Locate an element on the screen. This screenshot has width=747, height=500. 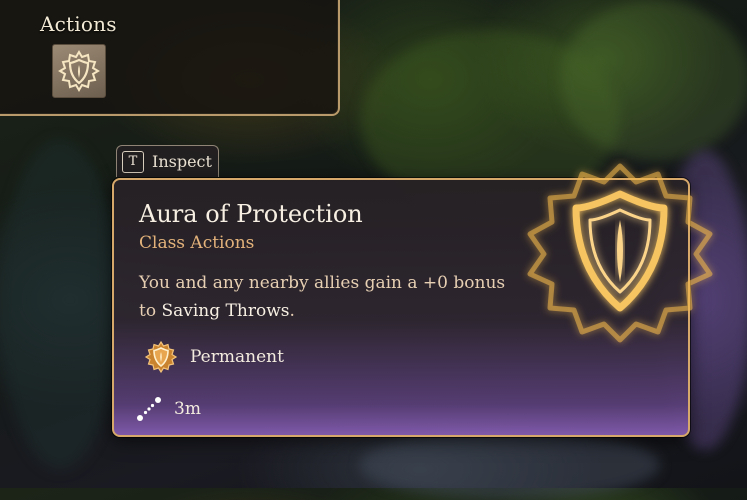
shield-emblem-icon is located at coordinates (161, 357).